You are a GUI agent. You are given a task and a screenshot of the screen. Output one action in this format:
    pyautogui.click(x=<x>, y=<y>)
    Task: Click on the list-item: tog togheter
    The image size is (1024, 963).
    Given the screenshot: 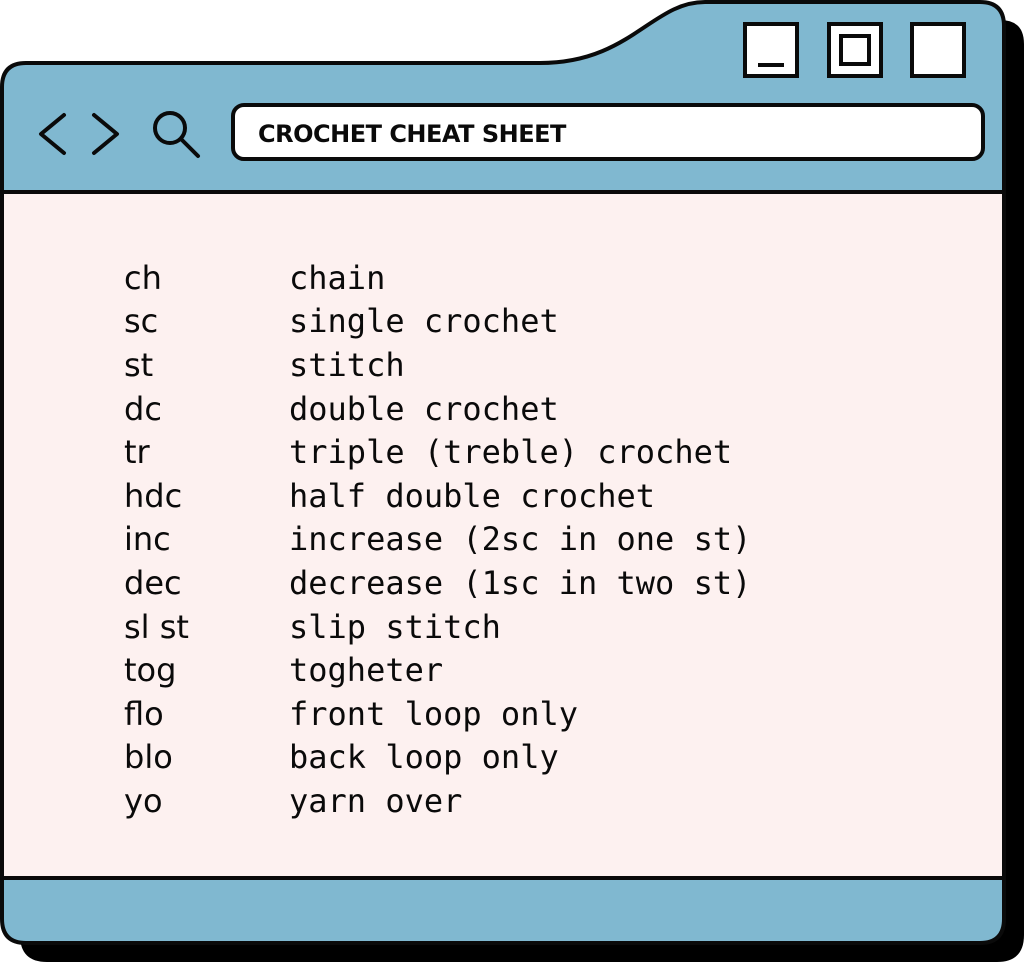 What is the action you would take?
    pyautogui.click(x=437, y=670)
    